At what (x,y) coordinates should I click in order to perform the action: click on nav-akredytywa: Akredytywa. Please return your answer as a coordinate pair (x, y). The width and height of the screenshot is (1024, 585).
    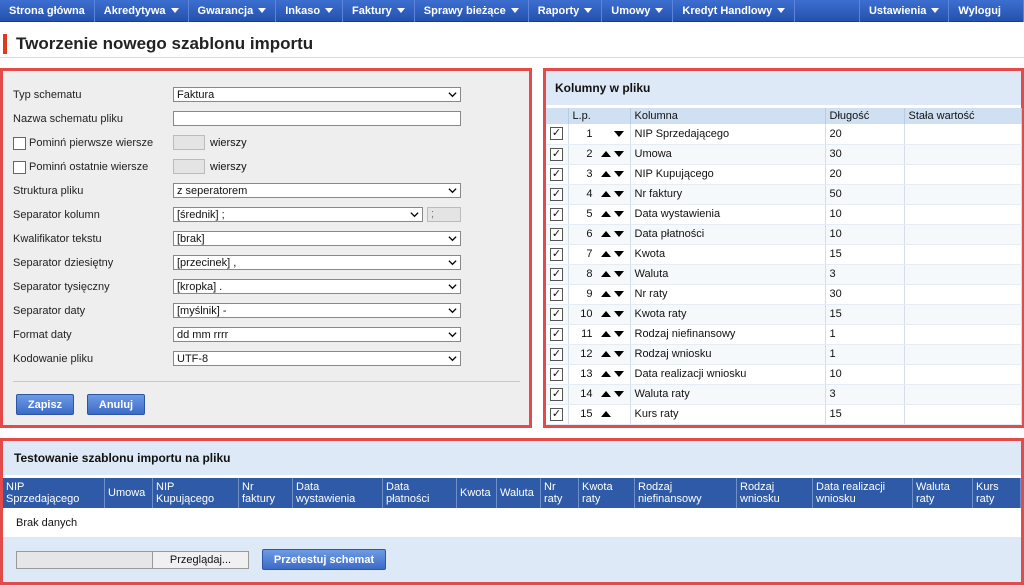
    Looking at the image, I should click on (142, 11).